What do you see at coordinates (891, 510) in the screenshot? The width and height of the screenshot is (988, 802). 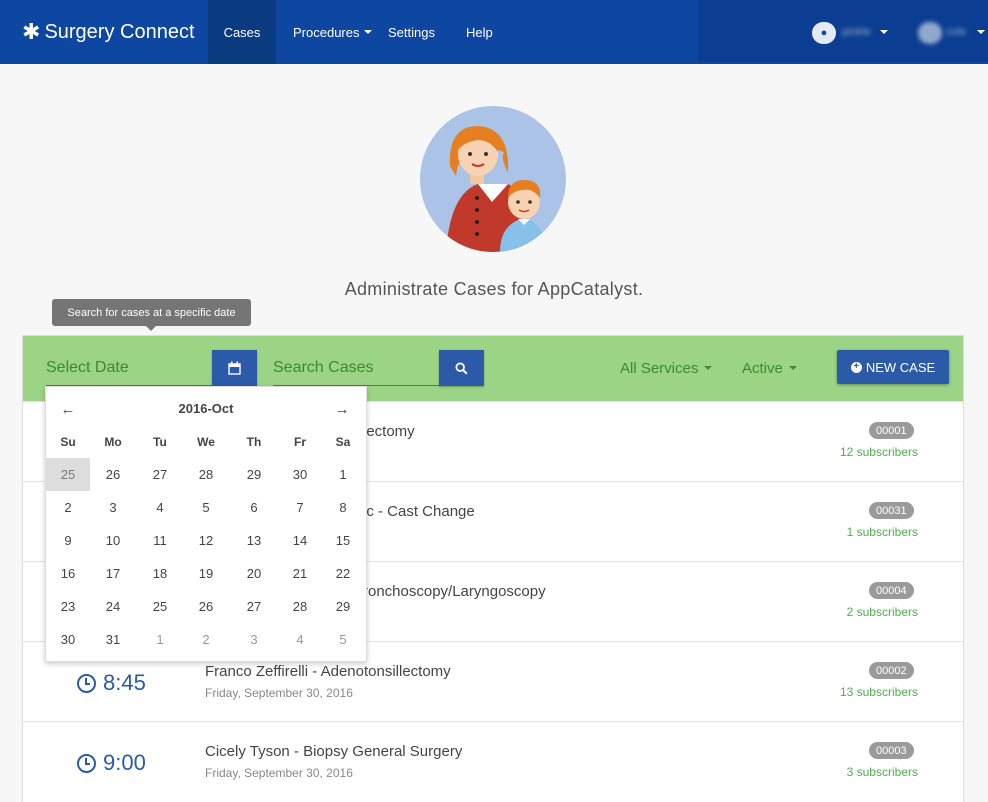 I see `case-id-badge: 00031` at bounding box center [891, 510].